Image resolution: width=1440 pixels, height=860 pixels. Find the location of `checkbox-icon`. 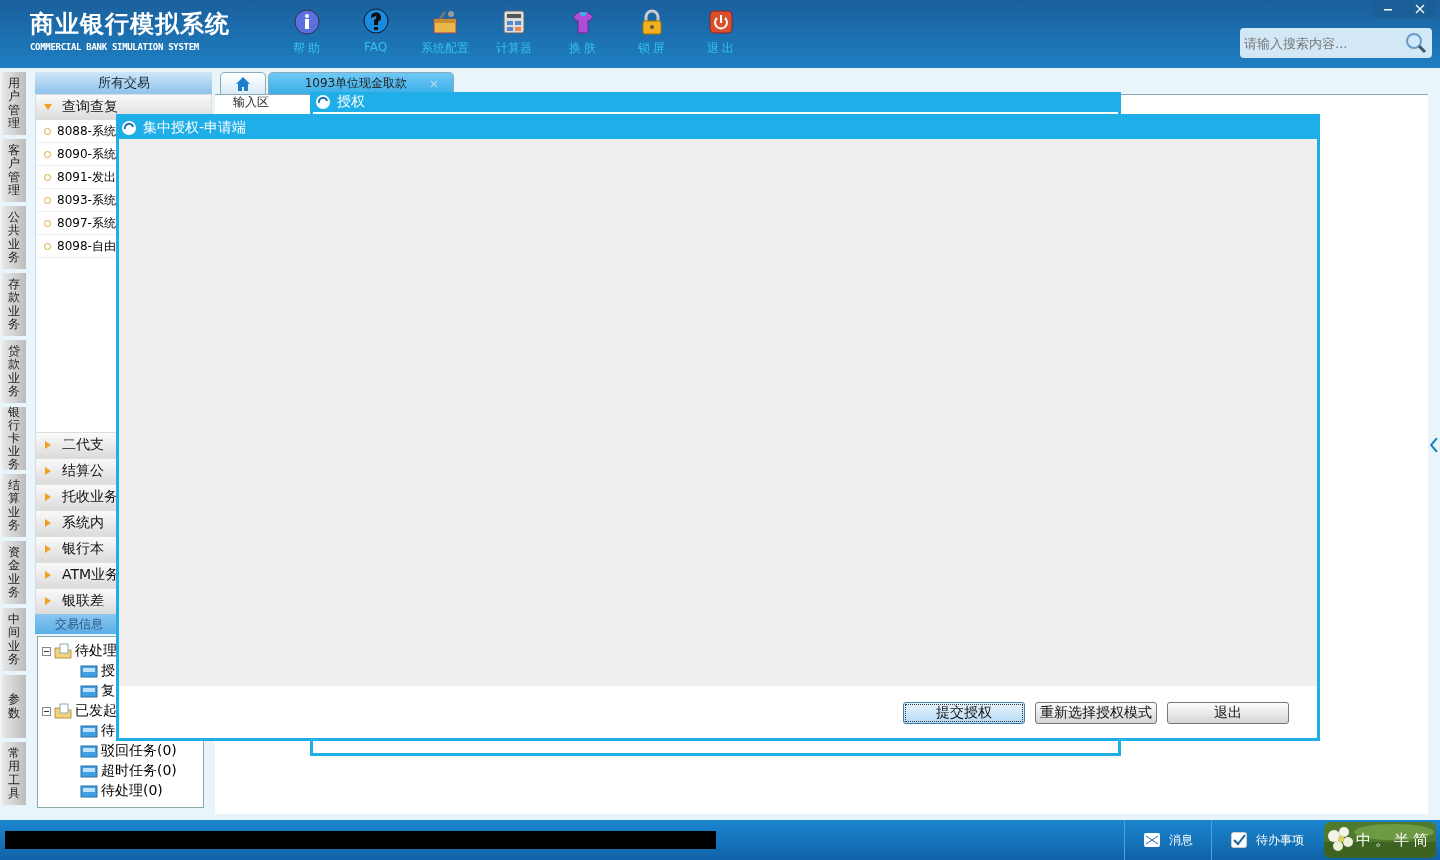

checkbox-icon is located at coordinates (1239, 840).